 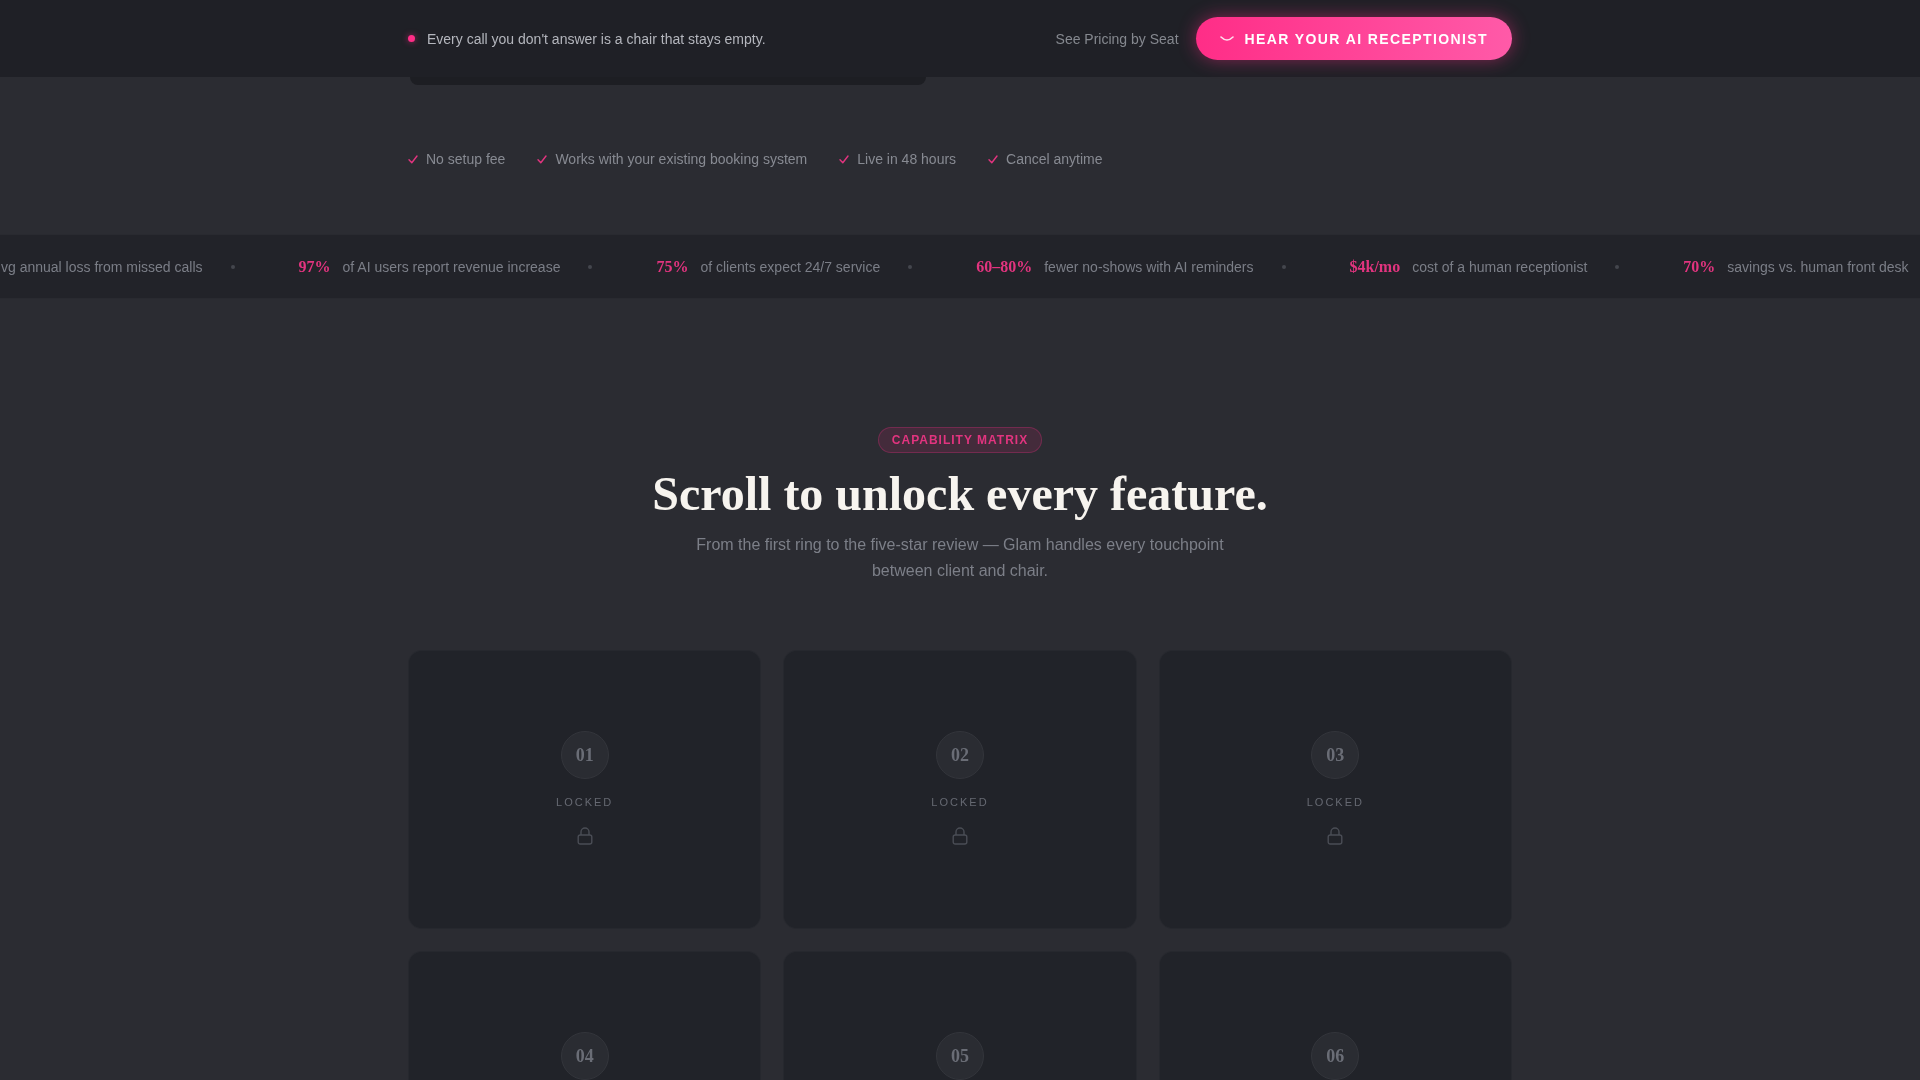 I want to click on stat-label: of clients expect 24/7 service, so click(x=790, y=266).